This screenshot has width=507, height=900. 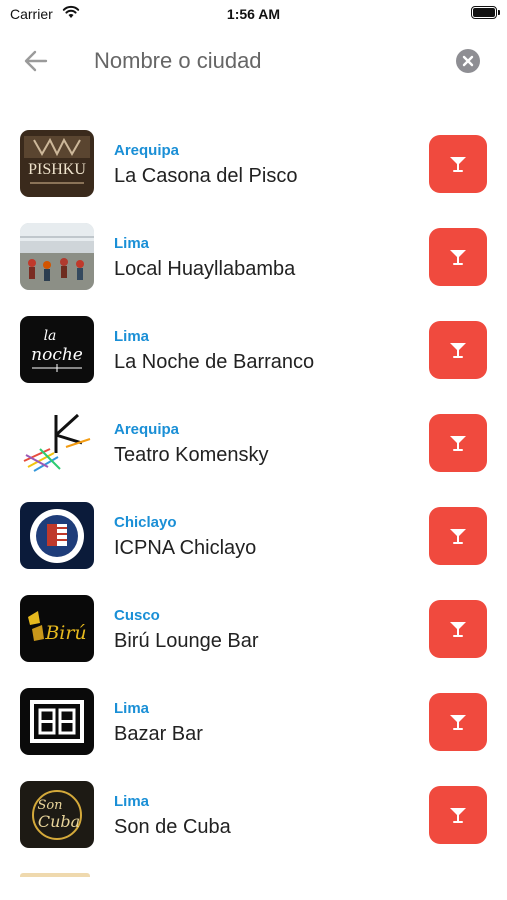 I want to click on search-input, so click(x=259, y=61).